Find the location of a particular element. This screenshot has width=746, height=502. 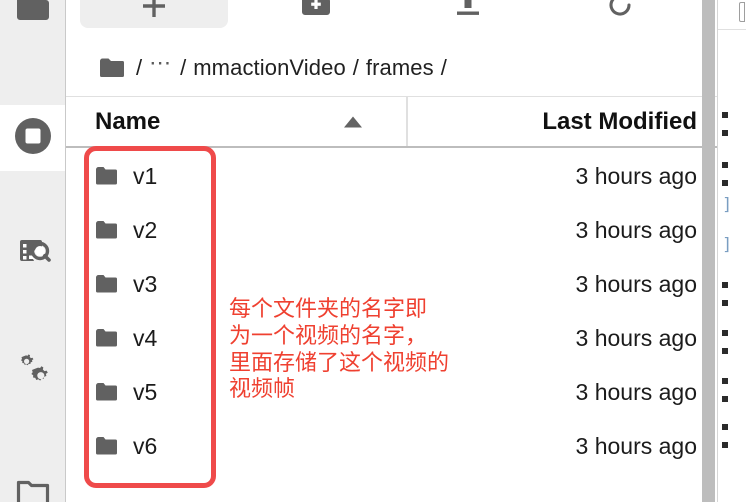

sidebar-item-running is located at coordinates (32, 138).